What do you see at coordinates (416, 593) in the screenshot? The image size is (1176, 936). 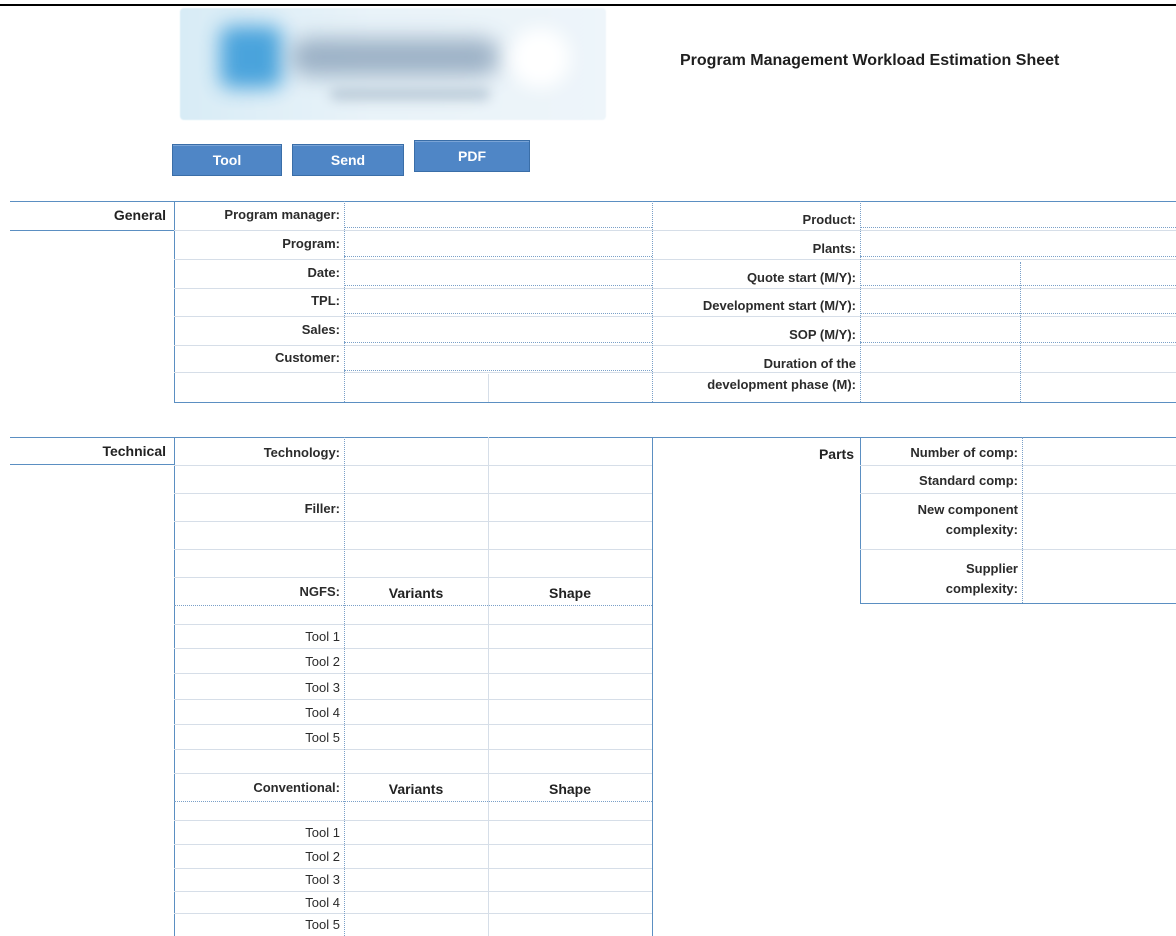 I see `ngfs-variants-header: Variants` at bounding box center [416, 593].